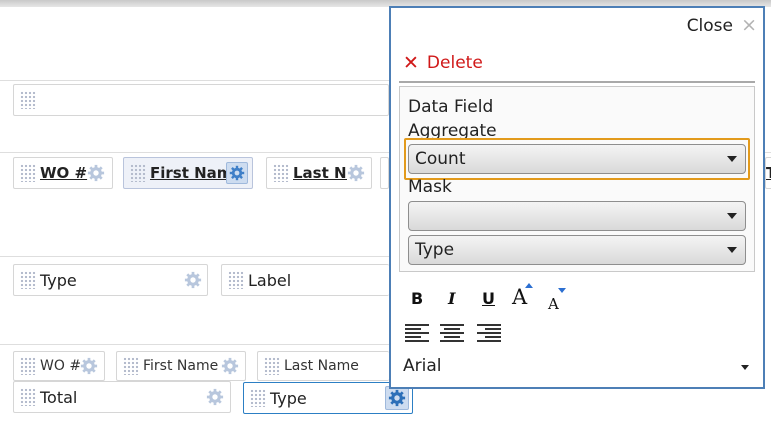 The image size is (771, 445). I want to click on arrow-up-icon, so click(529, 285).